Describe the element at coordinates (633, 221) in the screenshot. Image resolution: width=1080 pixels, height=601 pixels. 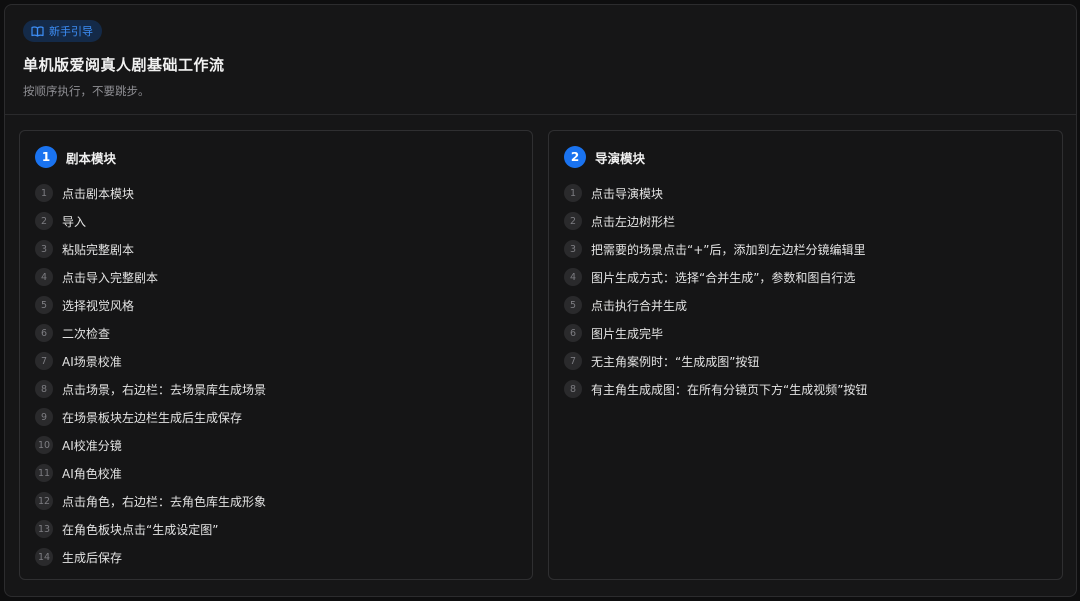
I see `step-text: 点击左边树形栏` at that location.